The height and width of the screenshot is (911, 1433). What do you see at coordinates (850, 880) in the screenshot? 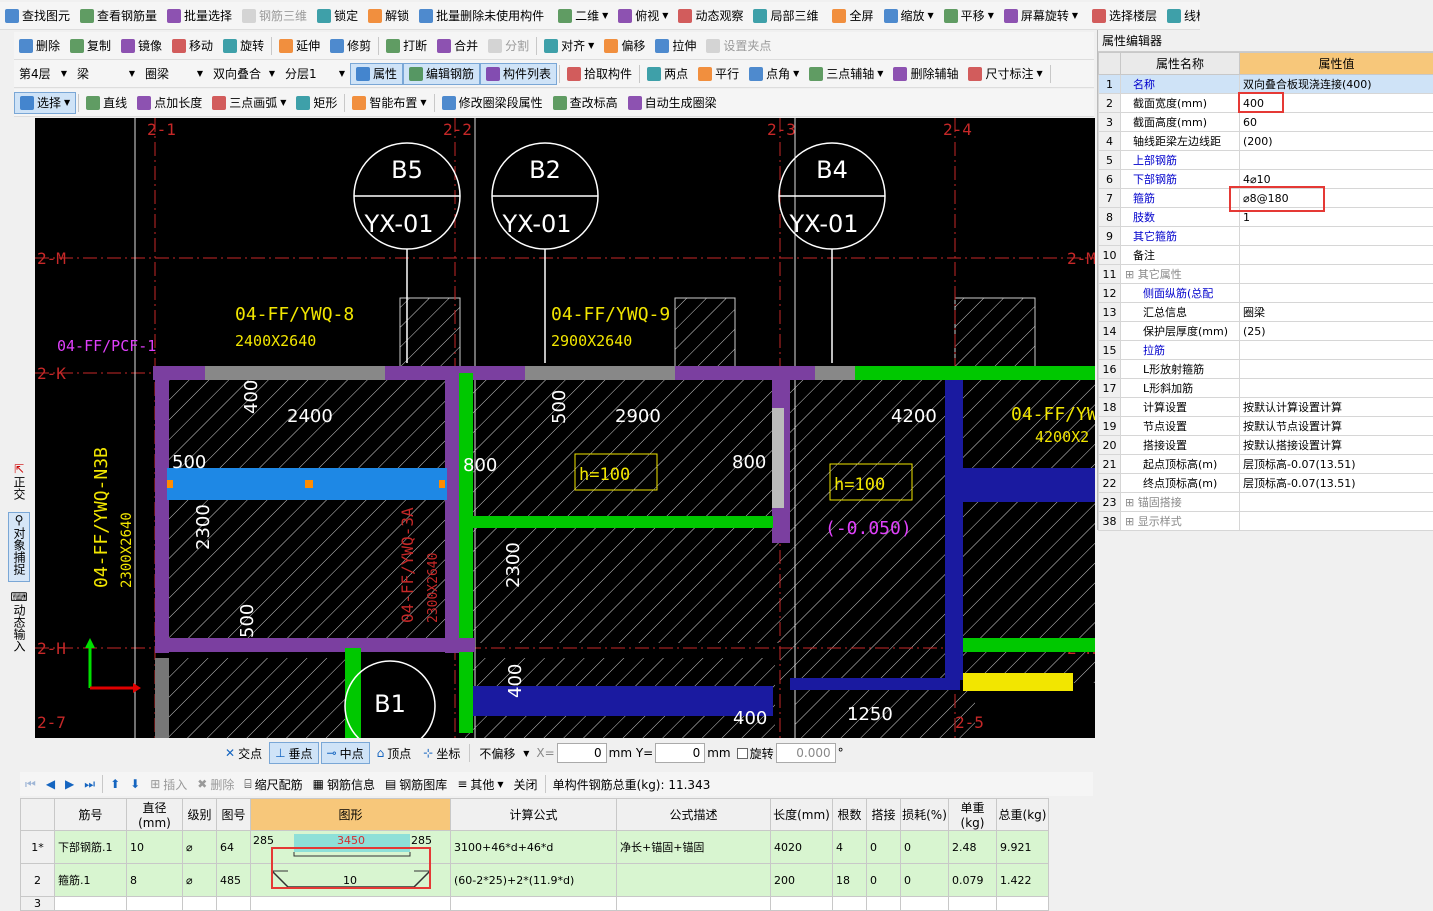
I see `rebar-cell: 18` at bounding box center [850, 880].